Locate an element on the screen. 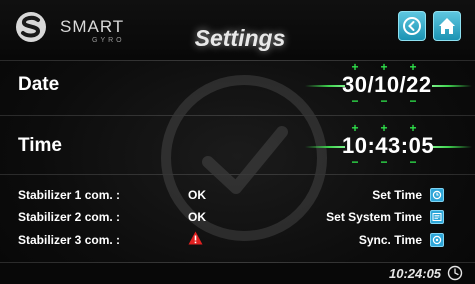  hour-decrement-button: − is located at coordinates (355, 162).